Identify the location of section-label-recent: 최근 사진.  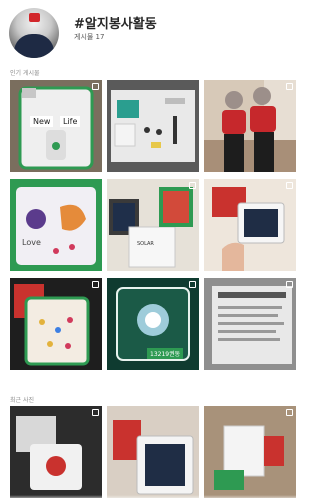
(22, 400).